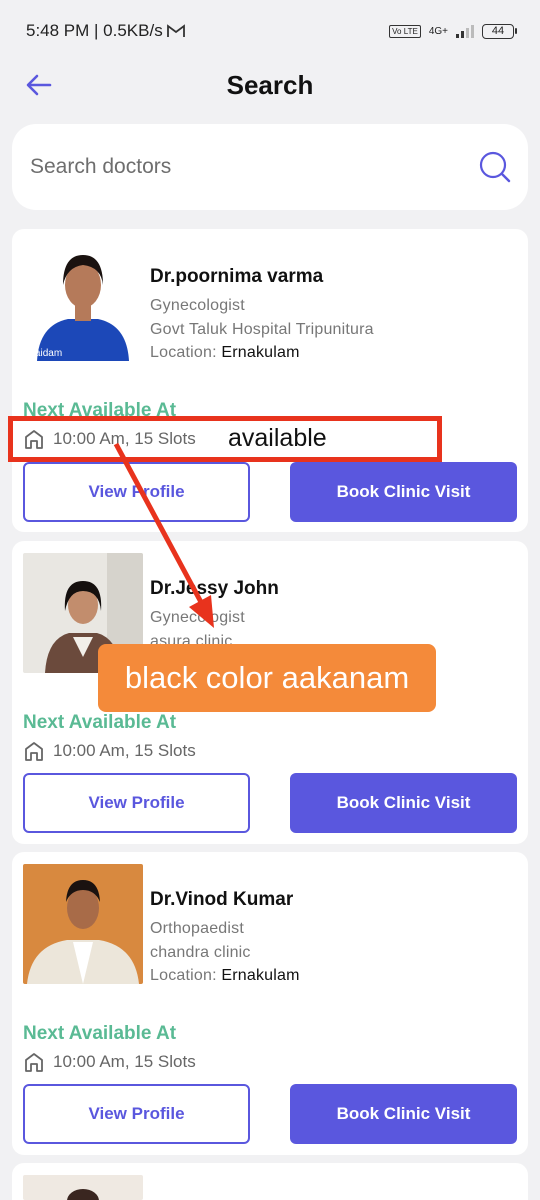 The height and width of the screenshot is (1200, 540). What do you see at coordinates (495, 167) in the screenshot?
I see `search-icon` at bounding box center [495, 167].